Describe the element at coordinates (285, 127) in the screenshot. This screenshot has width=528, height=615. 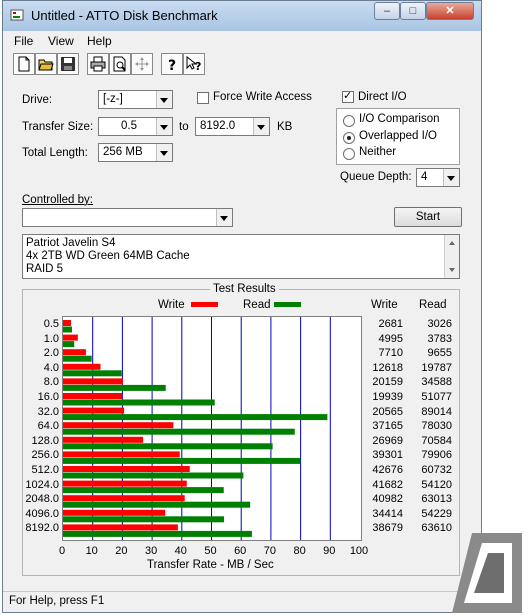
I see `kb-label: KB` at that location.